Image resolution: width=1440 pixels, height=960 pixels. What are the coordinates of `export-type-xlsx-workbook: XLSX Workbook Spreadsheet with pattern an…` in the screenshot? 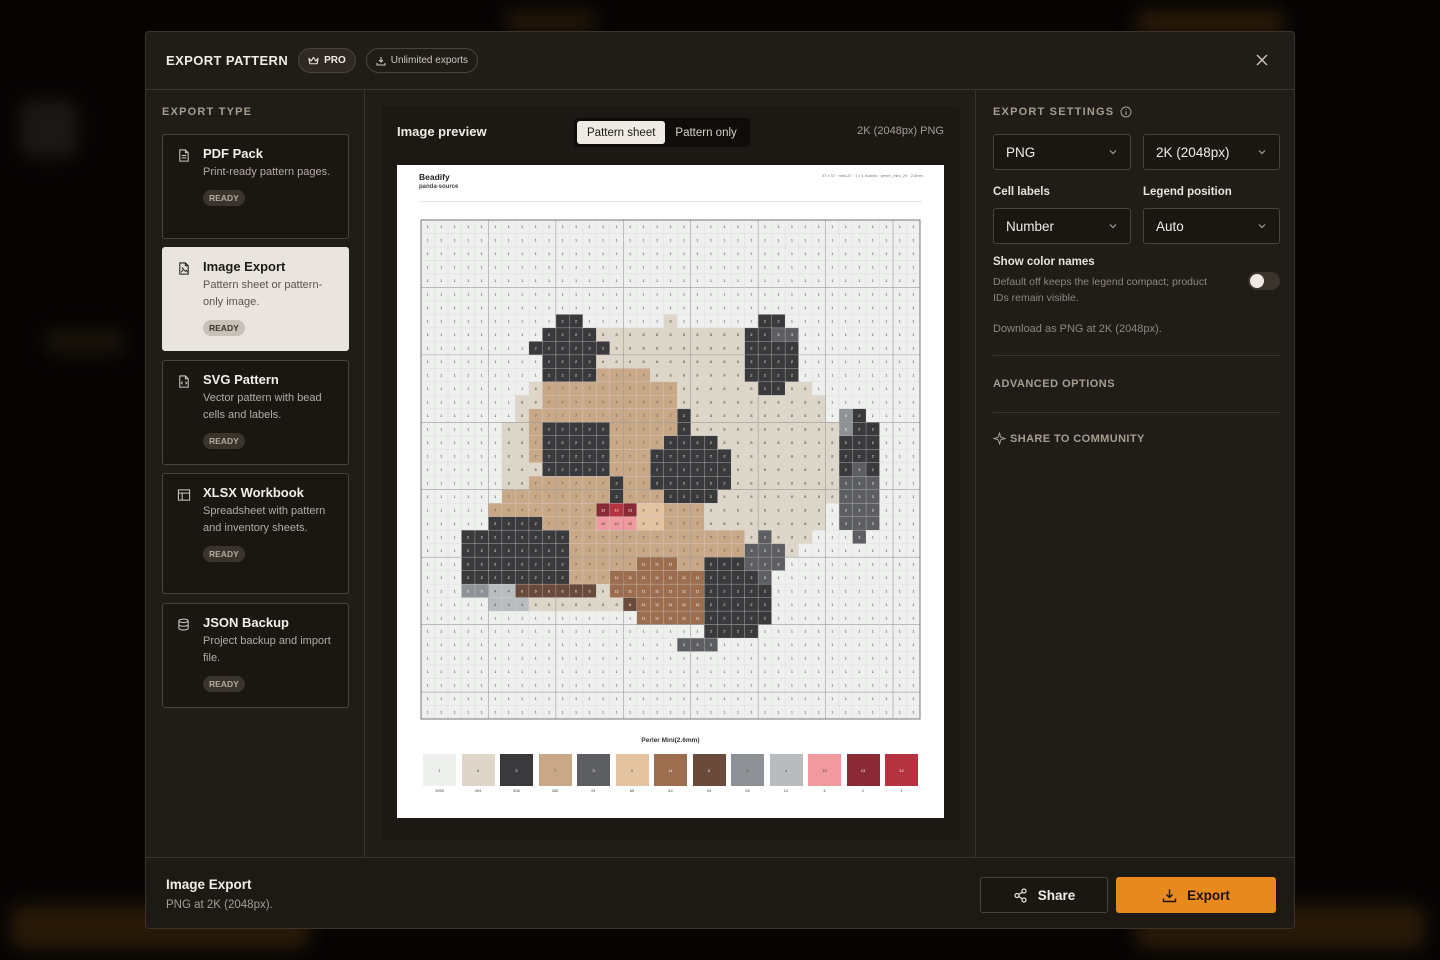 It's located at (255, 533).